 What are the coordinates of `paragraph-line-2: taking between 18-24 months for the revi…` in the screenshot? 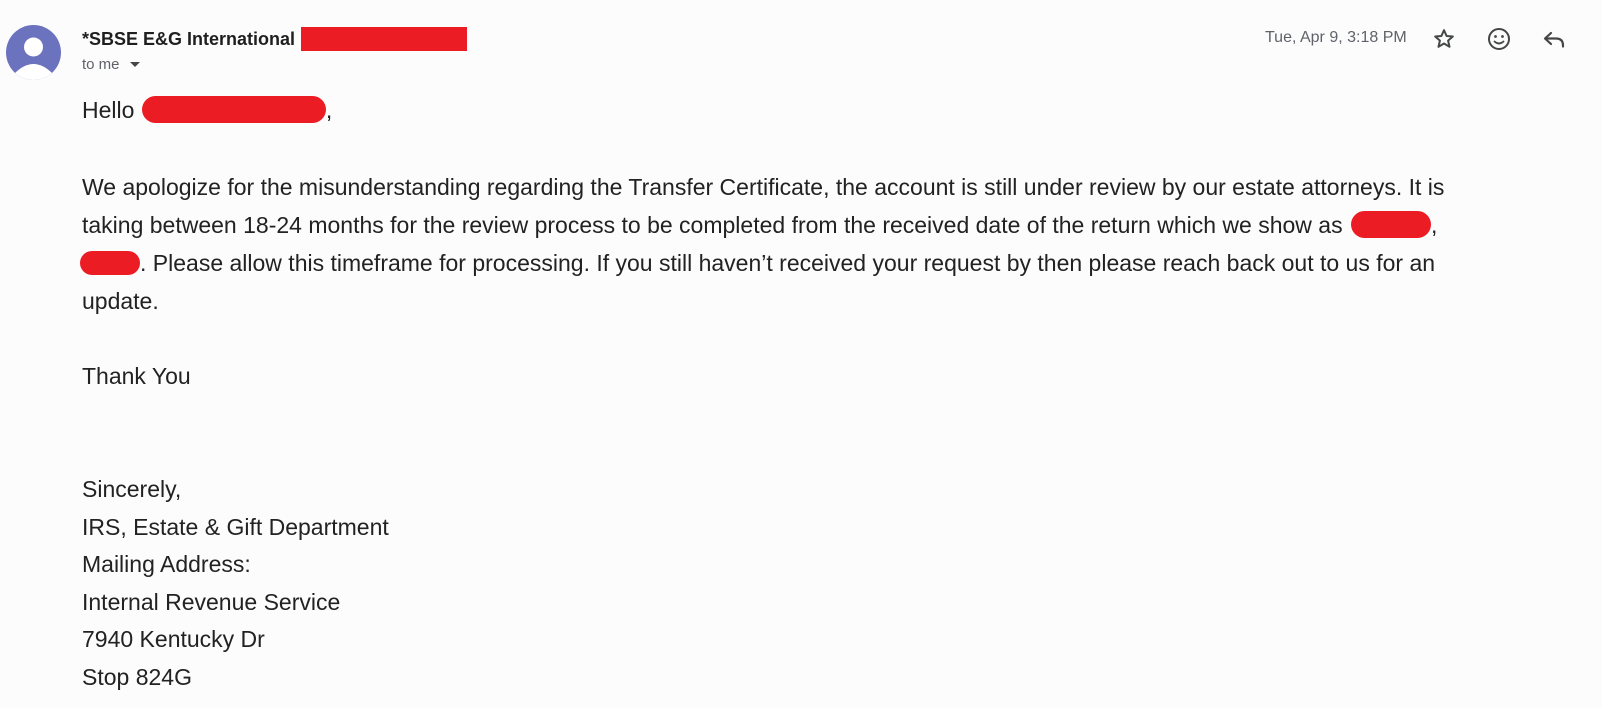 It's located at (842, 225).